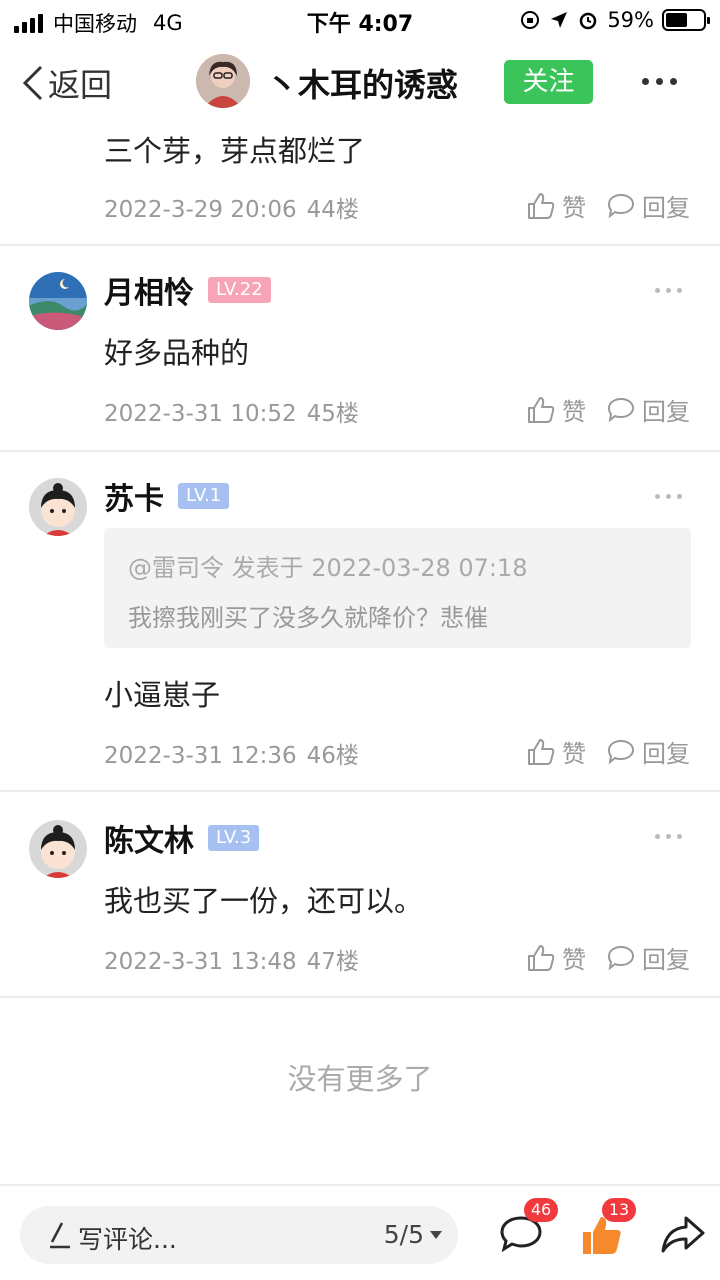 The image size is (720, 1280). I want to click on page-selector: 5/5, so click(413, 1234).